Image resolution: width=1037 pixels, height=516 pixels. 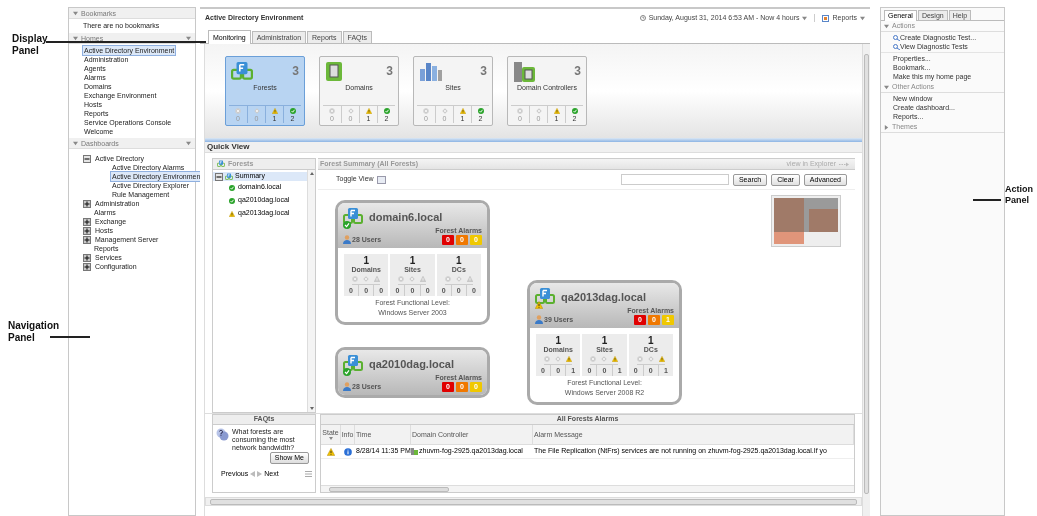 What do you see at coordinates (330, 438) in the screenshot?
I see `sort-icon` at bounding box center [330, 438].